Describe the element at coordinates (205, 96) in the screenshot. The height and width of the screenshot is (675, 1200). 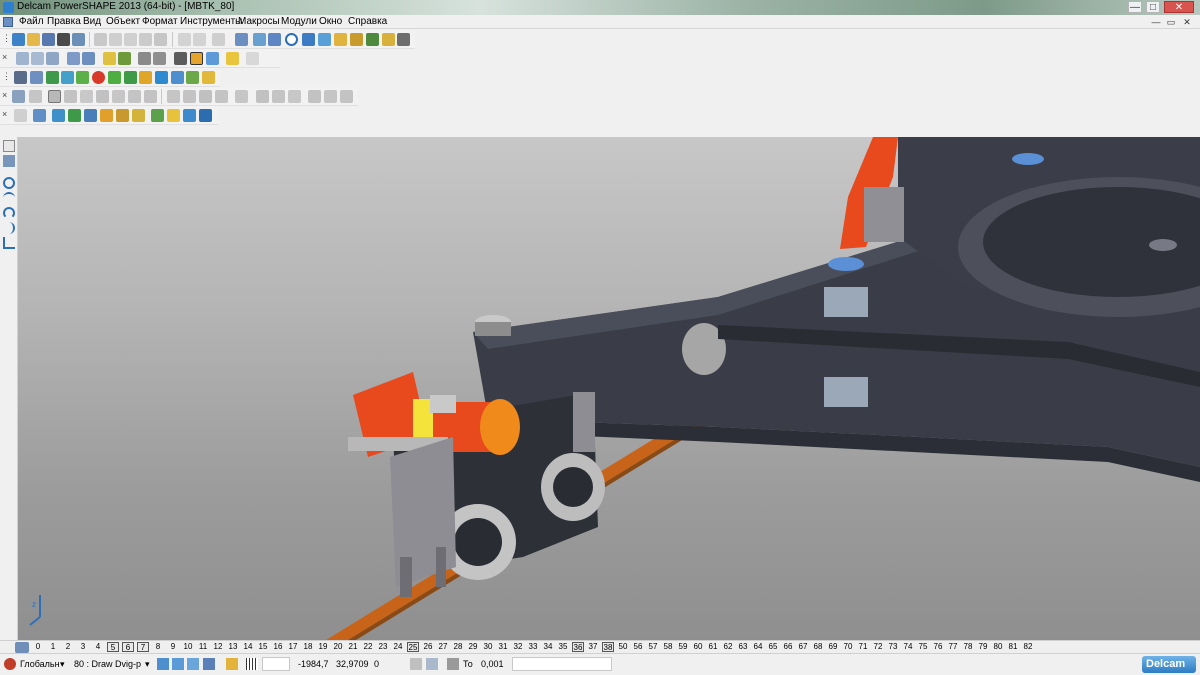
I see `feature12-icon` at that location.